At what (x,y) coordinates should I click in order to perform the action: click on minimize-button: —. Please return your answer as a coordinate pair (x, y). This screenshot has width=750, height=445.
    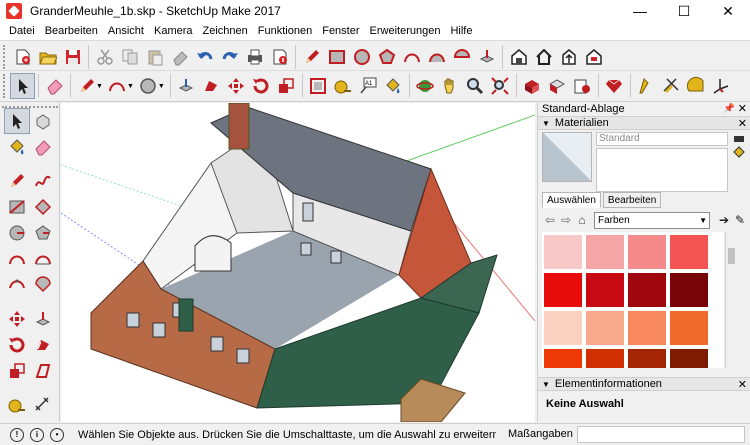
    Looking at the image, I should click on (640, 11).